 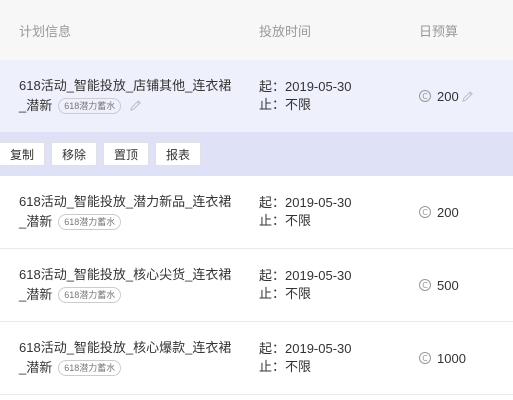 I want to click on budget-cell: C 1000, so click(x=456, y=358).